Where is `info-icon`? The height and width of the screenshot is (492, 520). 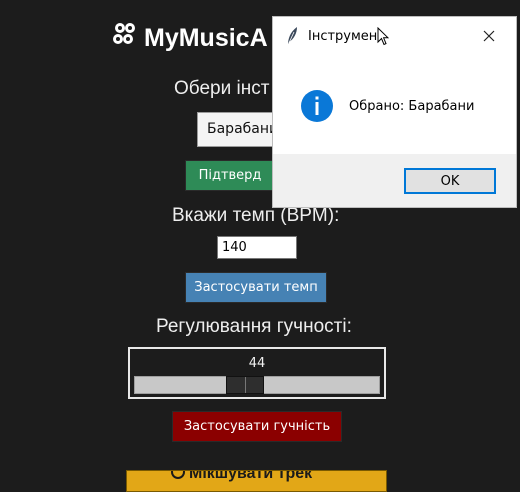 info-icon is located at coordinates (317, 108).